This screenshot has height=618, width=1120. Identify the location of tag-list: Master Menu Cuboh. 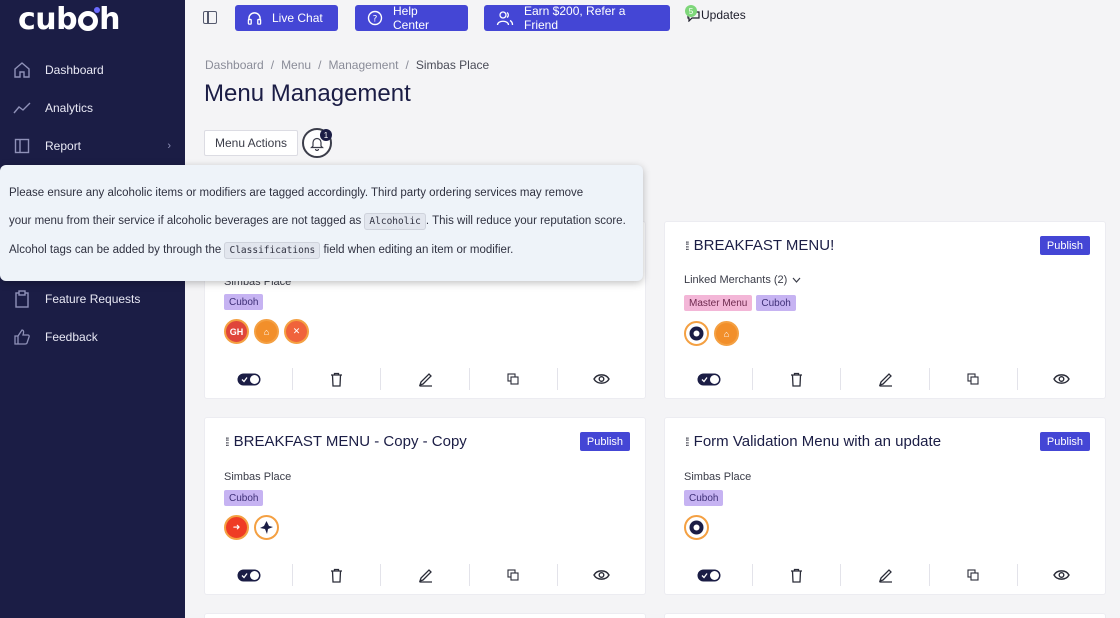
(740, 303).